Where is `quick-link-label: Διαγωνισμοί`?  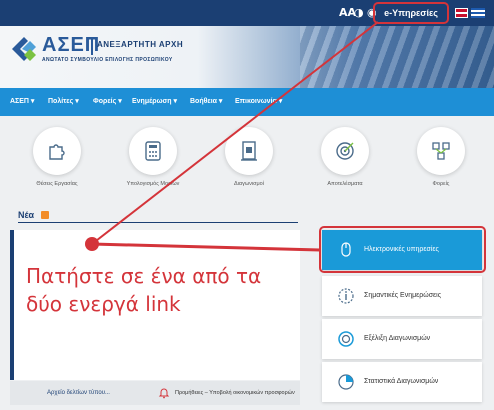 quick-link-label: Διαγωνισμοί is located at coordinates (249, 184).